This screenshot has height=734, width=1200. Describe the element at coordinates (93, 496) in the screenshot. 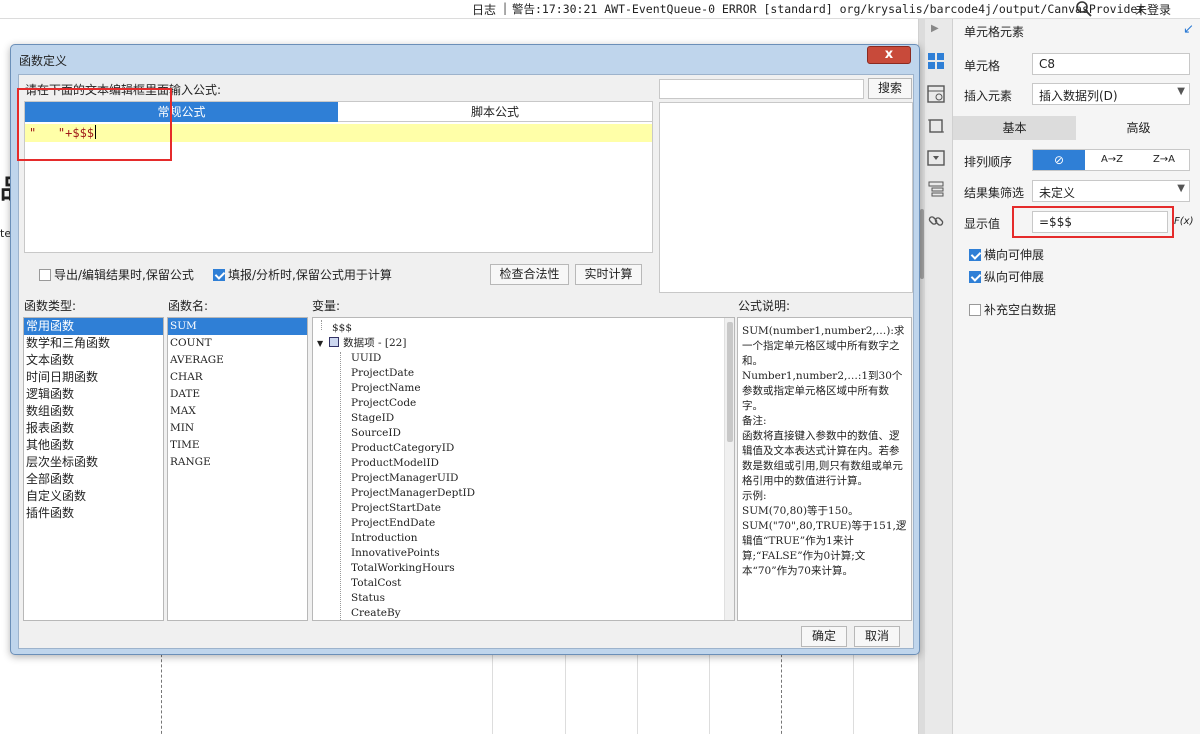

I see `list-item: 自定义函数` at that location.